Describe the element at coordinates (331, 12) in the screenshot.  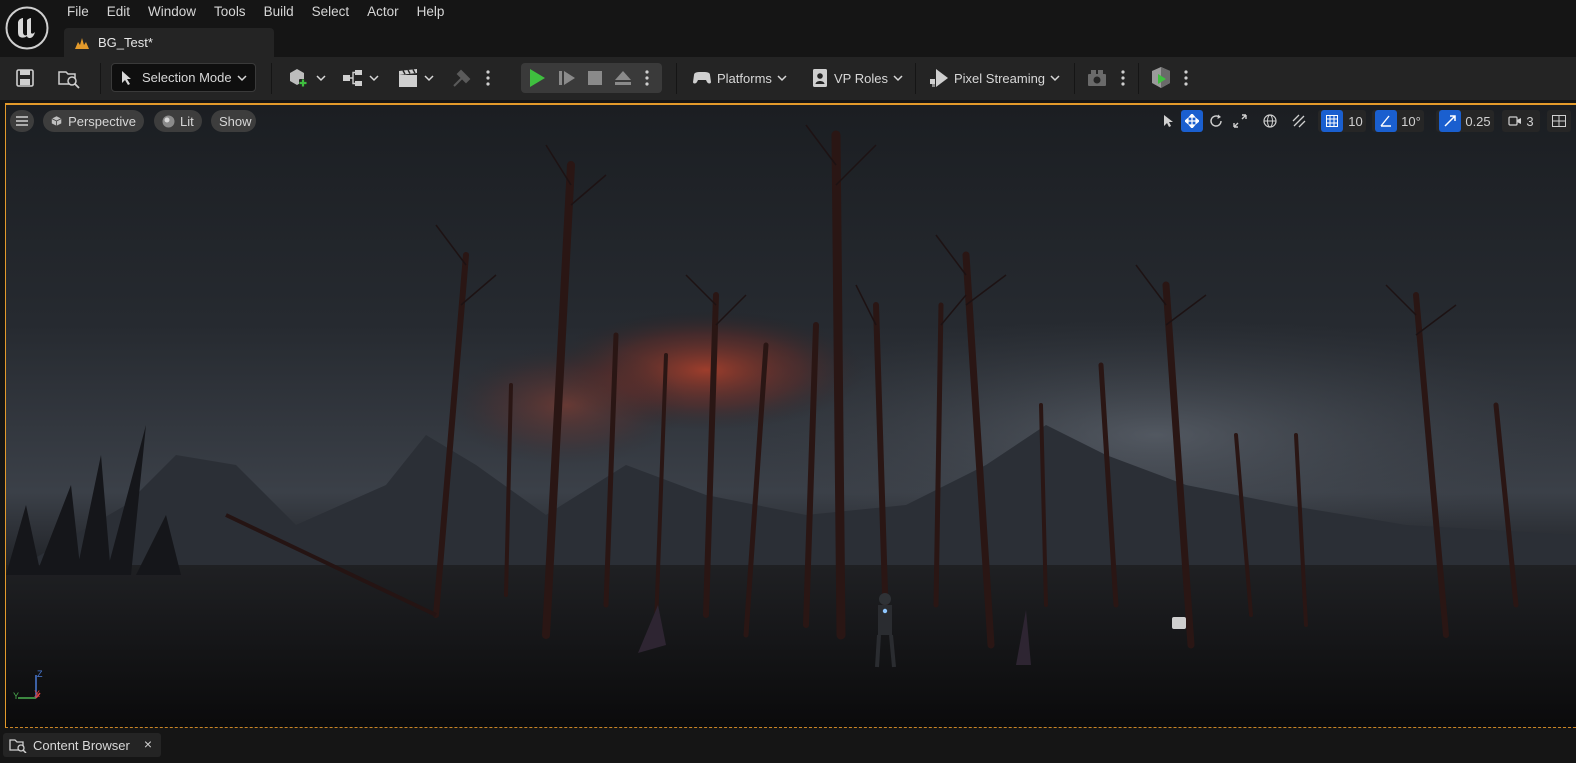
I see `menu-select: Select` at that location.